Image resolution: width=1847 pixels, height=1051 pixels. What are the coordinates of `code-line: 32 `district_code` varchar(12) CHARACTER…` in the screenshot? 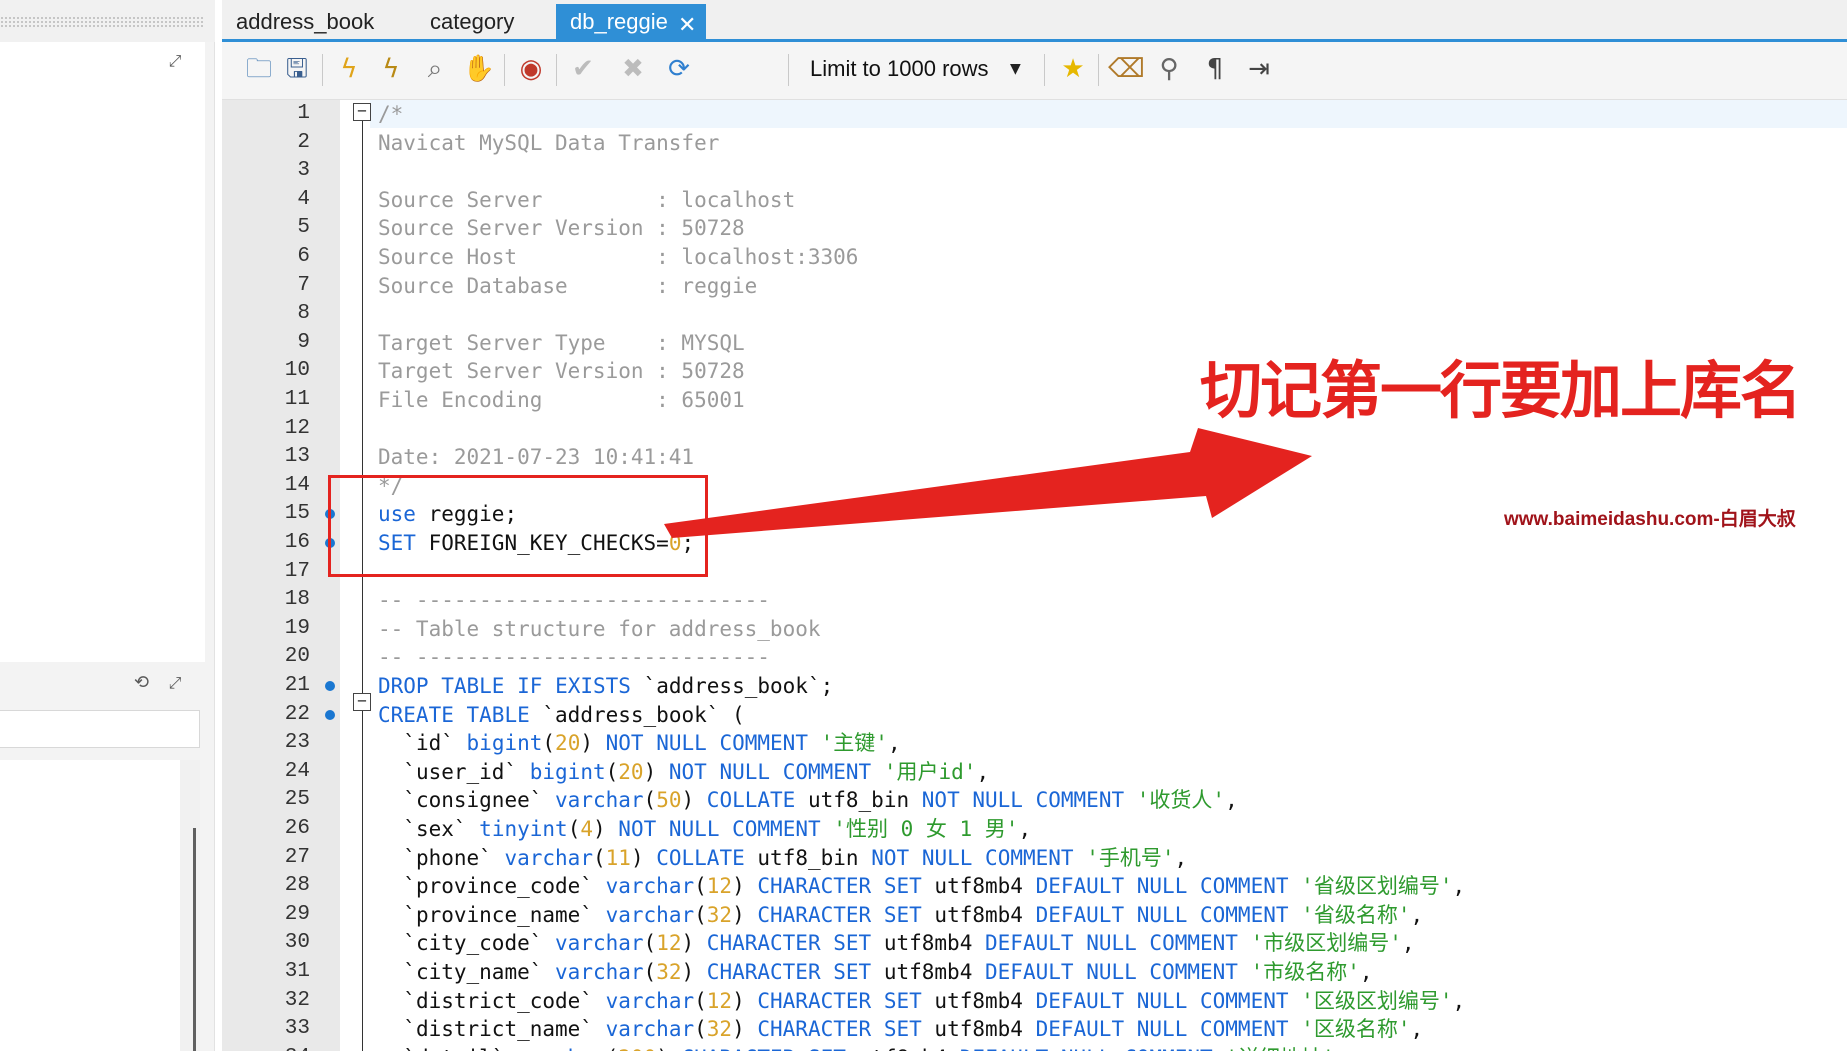 It's located at (1034, 1001).